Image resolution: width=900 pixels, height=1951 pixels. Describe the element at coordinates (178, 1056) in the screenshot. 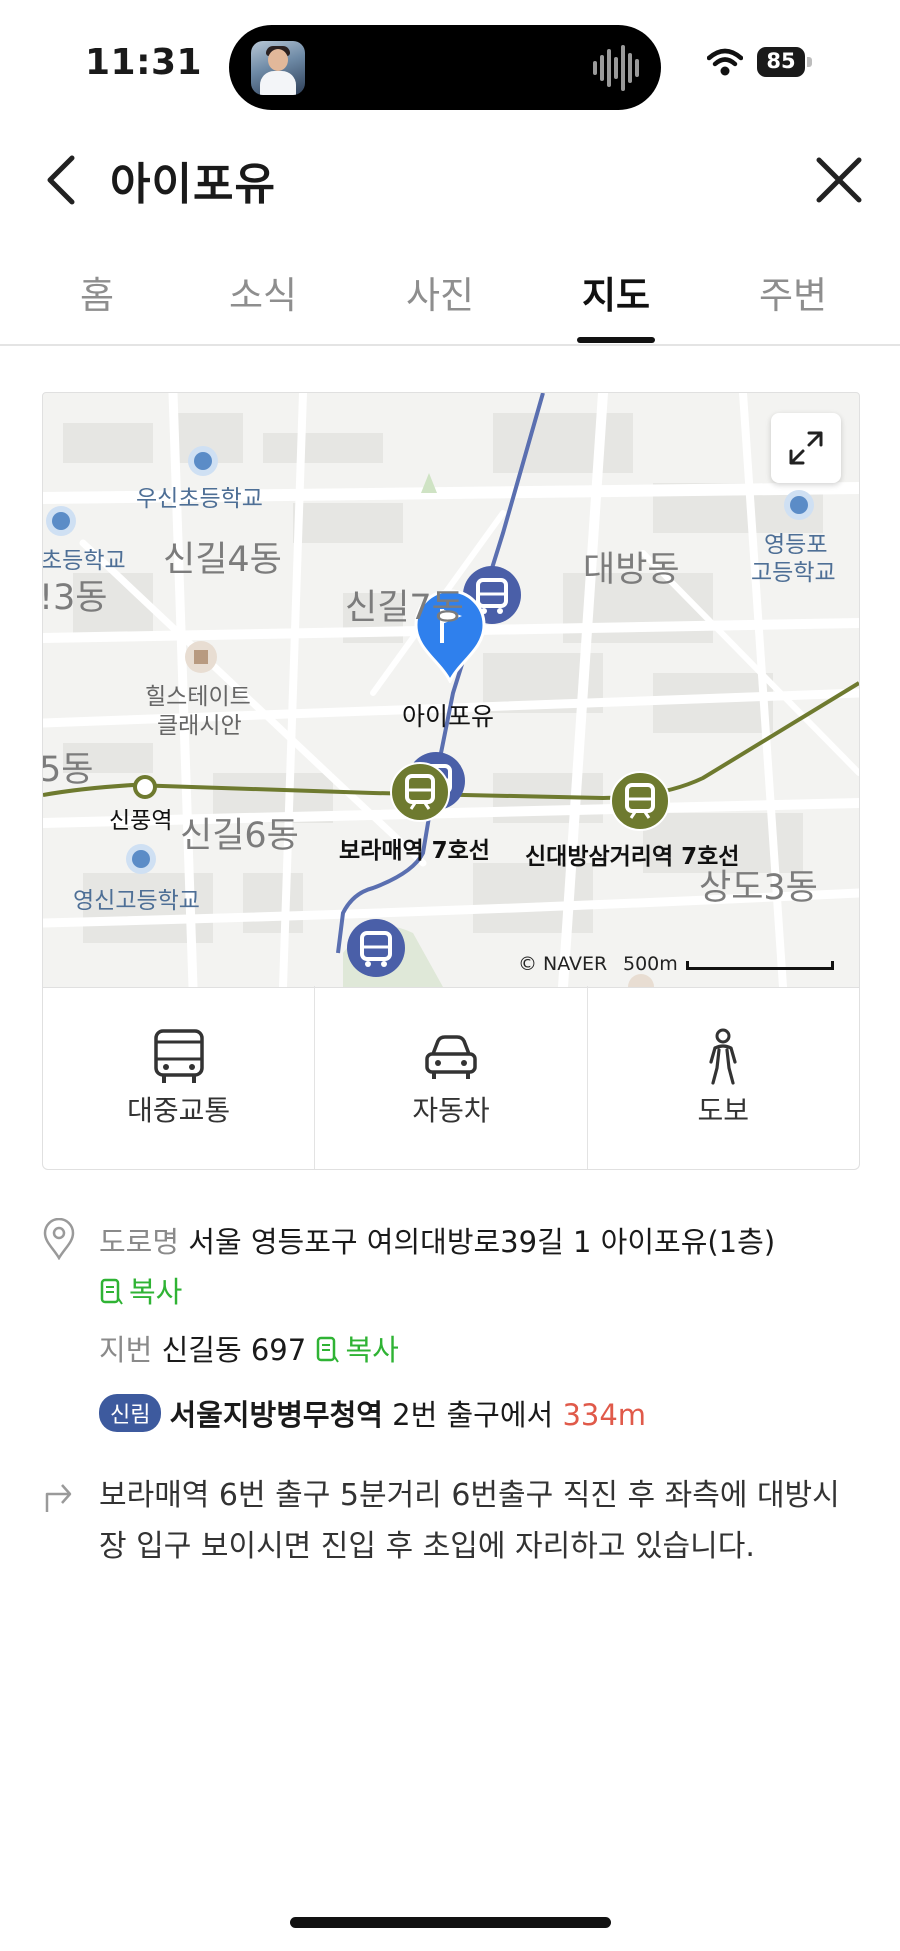

I see `bus-icon` at that location.